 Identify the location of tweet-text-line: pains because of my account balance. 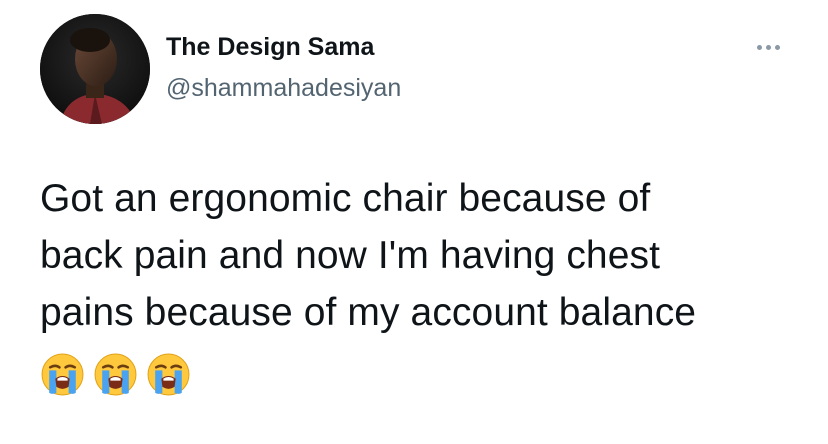
(368, 312).